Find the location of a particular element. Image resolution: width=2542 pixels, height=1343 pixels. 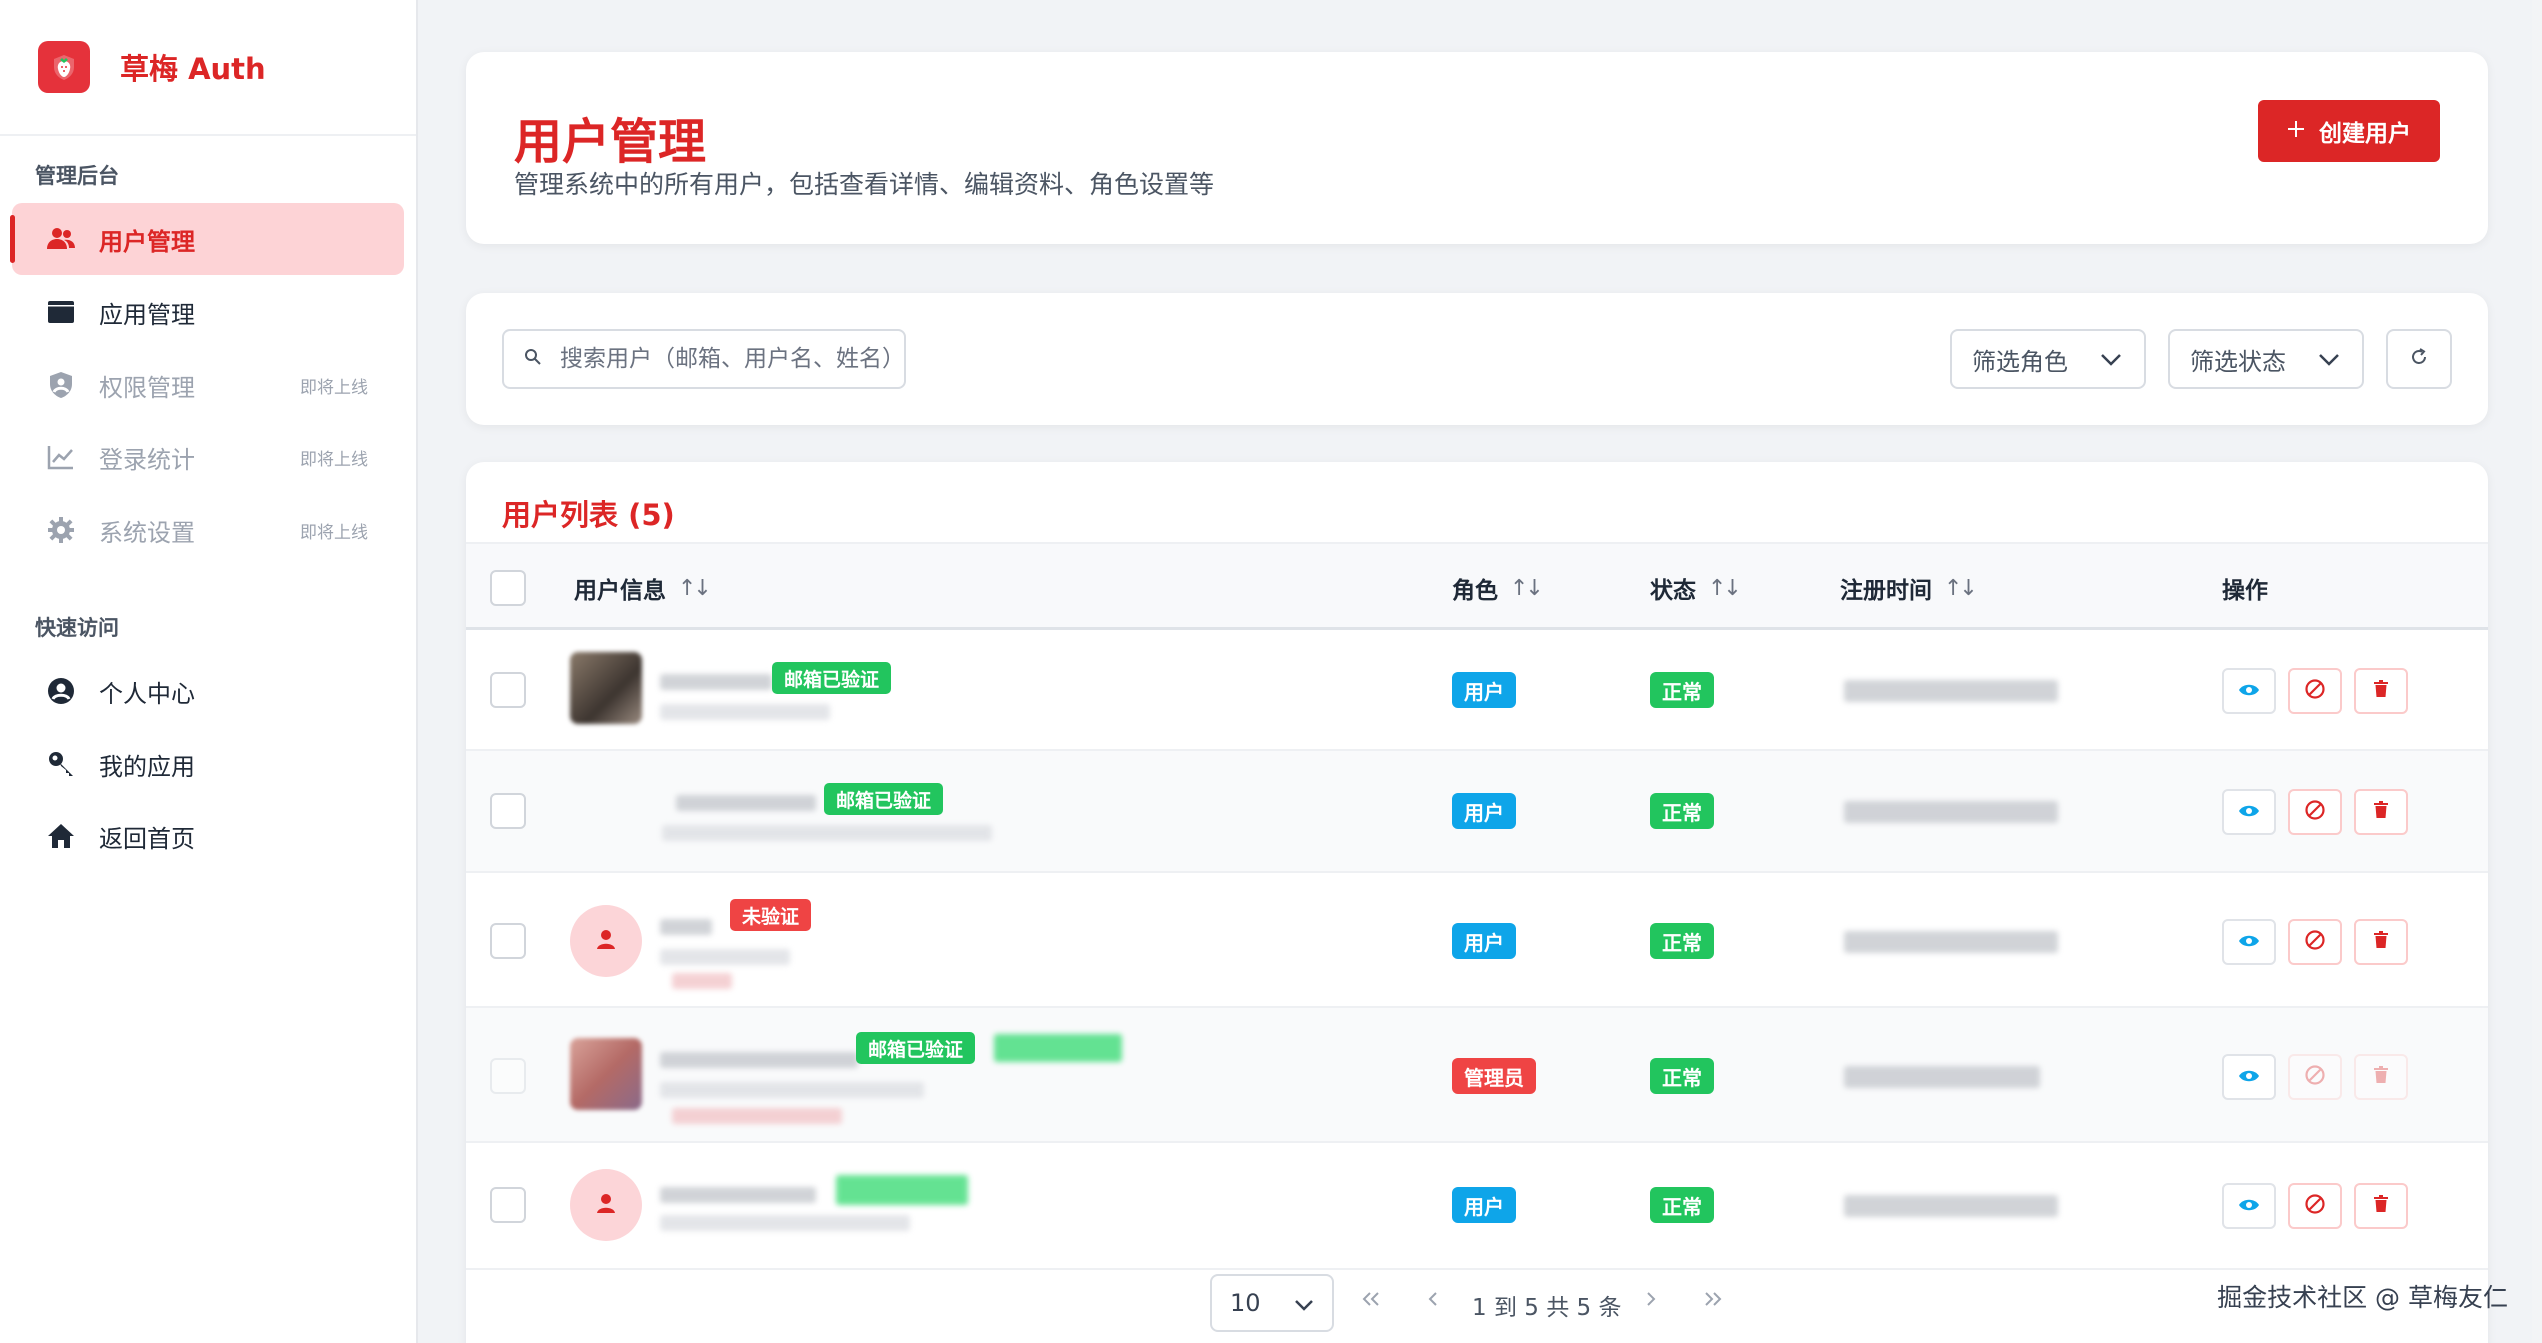

email-verified-badge: 邮箱已验证 is located at coordinates (884, 799).